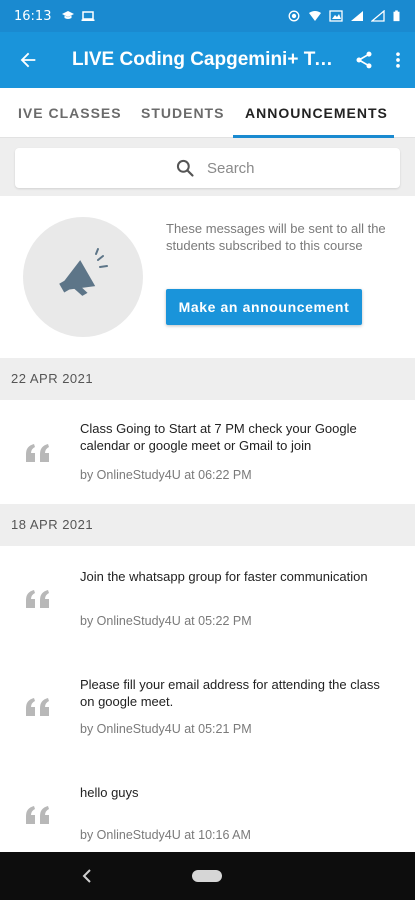 This screenshot has width=415, height=900. What do you see at coordinates (315, 16) in the screenshot?
I see `wifi-icon` at bounding box center [315, 16].